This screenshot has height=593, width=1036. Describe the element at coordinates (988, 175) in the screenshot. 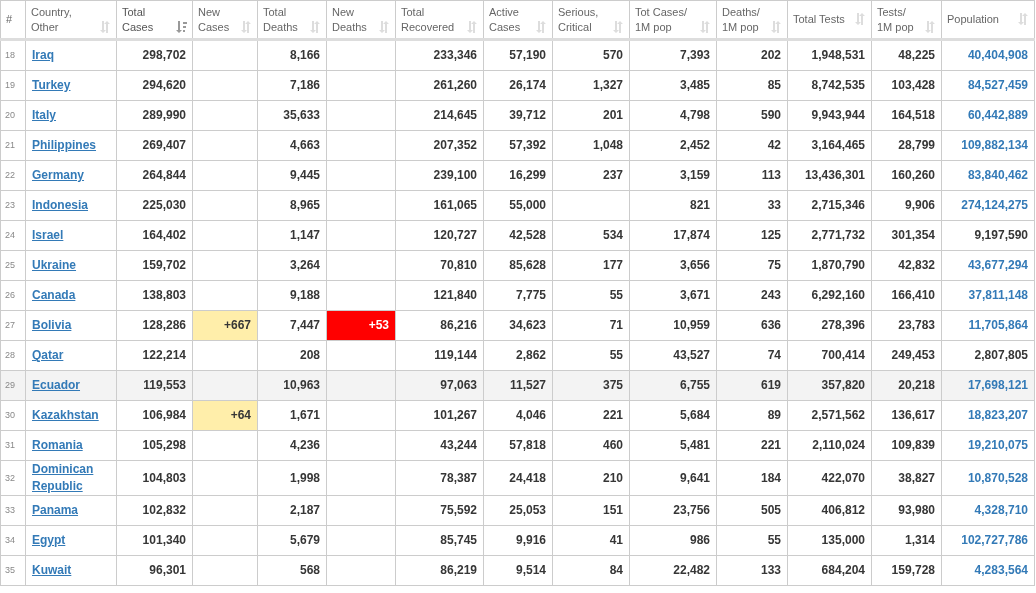

I see `population-cell: 83,840,462` at that location.